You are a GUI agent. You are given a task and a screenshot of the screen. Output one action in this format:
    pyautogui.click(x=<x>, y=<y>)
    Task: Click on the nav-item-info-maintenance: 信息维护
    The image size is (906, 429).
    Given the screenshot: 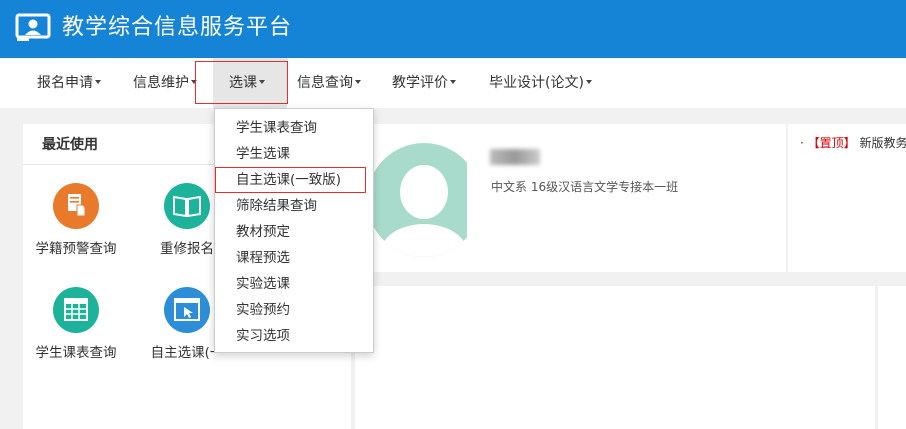 What is the action you would take?
    pyautogui.click(x=165, y=83)
    